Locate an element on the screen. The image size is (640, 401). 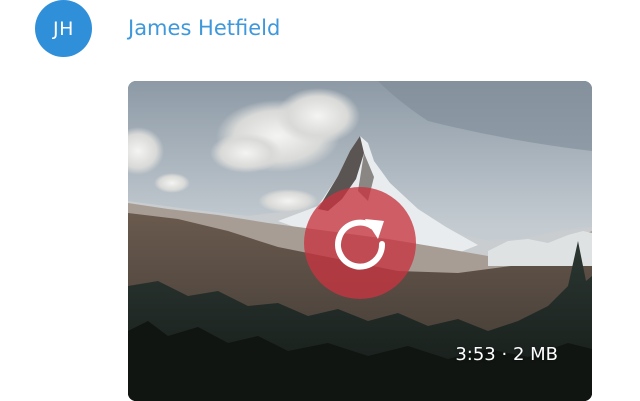
retry-button is located at coordinates (360, 243).